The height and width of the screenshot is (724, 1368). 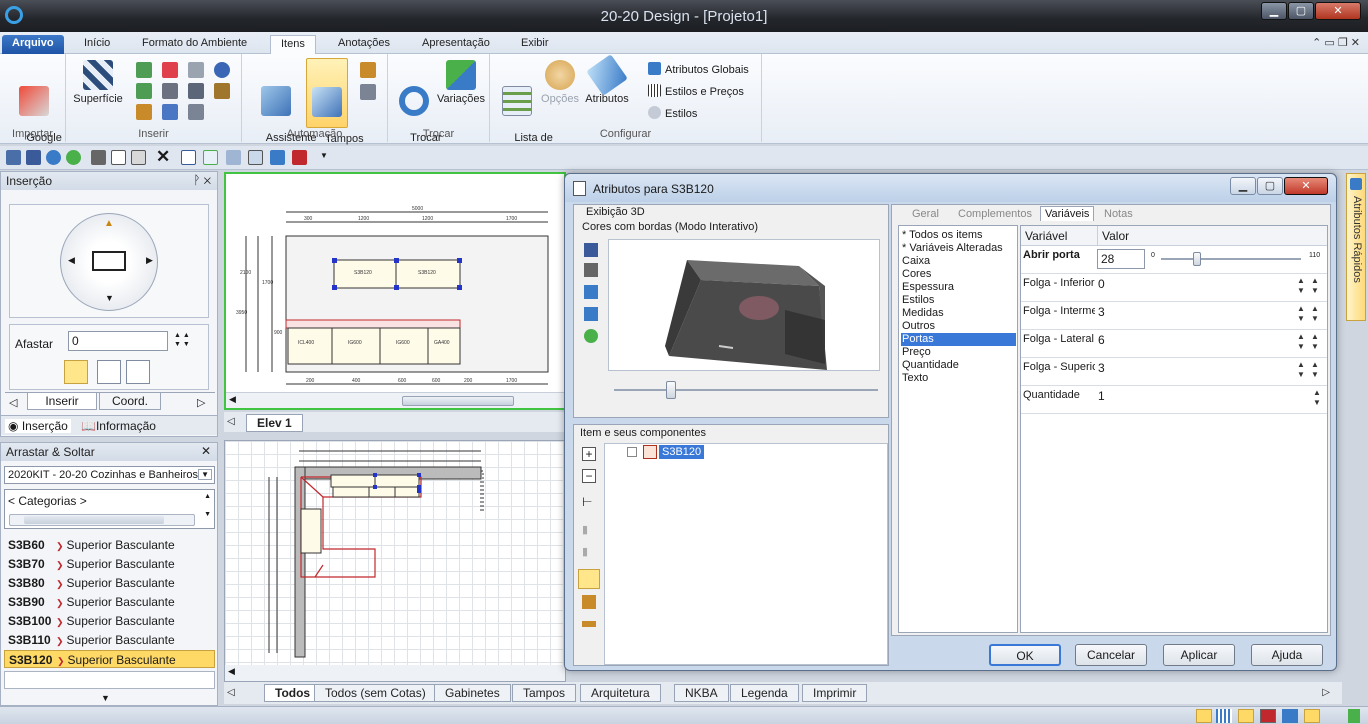 I want to click on category-alteradas: * Variáveis Alteradas, so click(x=958, y=248).